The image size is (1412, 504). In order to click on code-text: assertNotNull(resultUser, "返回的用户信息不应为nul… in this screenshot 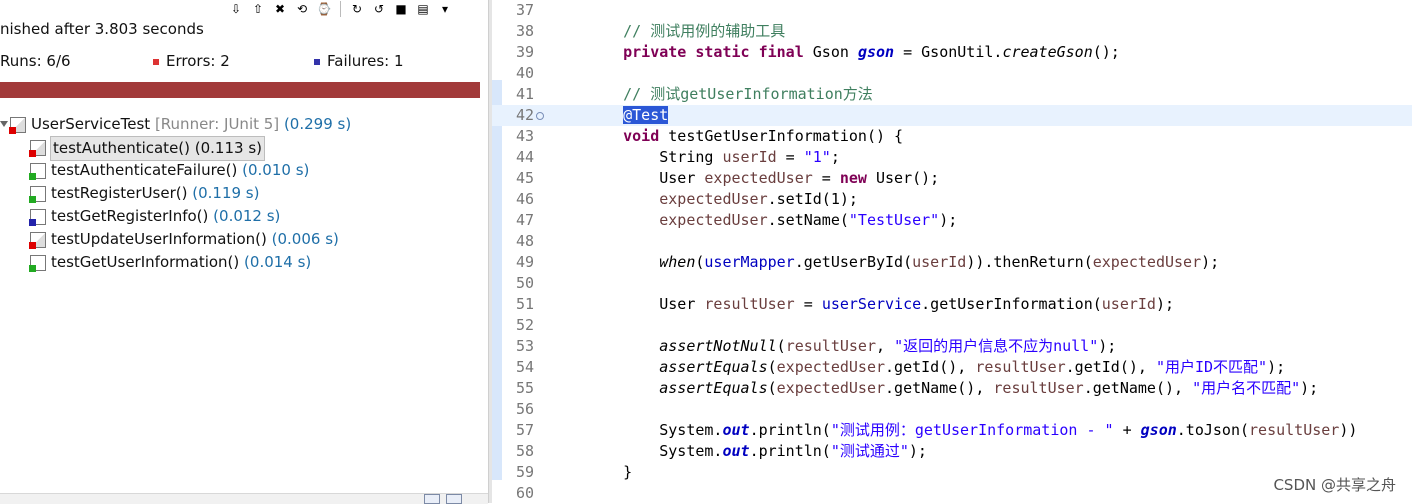, I will do `click(888, 346)`.